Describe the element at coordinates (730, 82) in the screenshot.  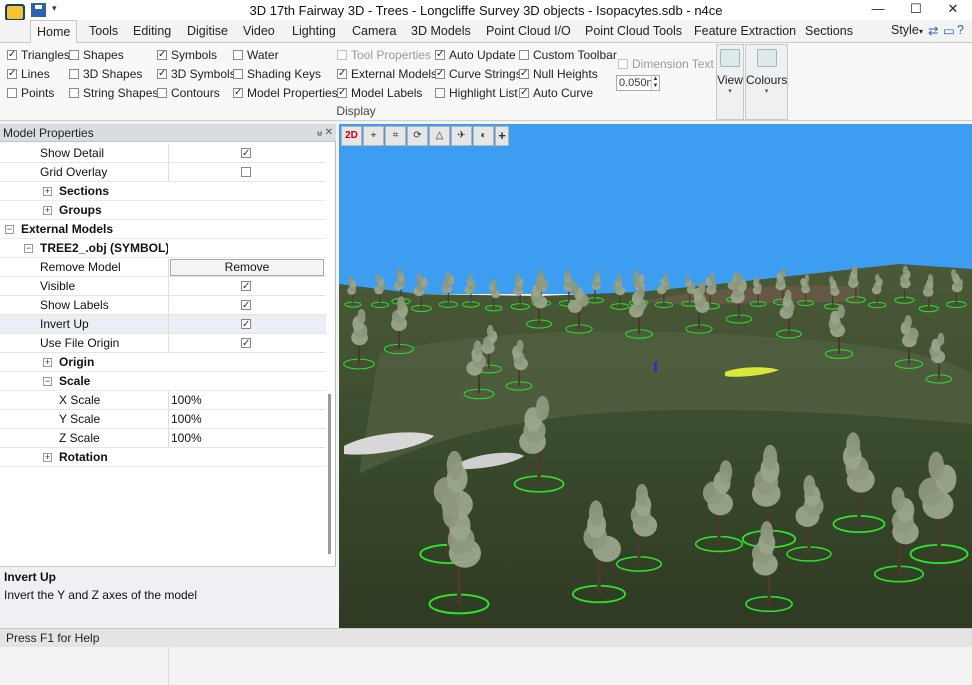
I see `view-button: View ▾` at that location.